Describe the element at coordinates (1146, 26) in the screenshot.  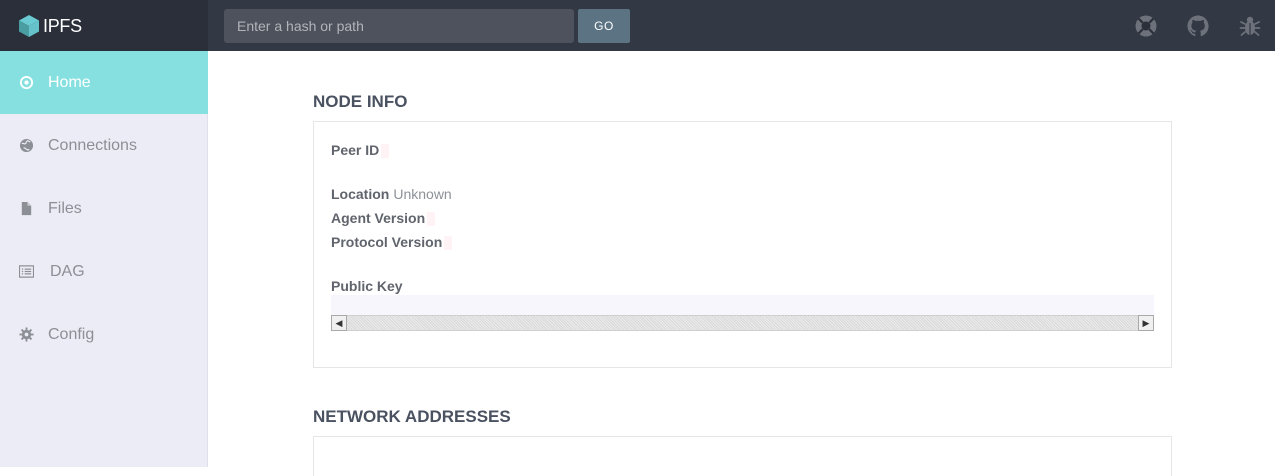
I see `help-lifebuoy-icon` at that location.